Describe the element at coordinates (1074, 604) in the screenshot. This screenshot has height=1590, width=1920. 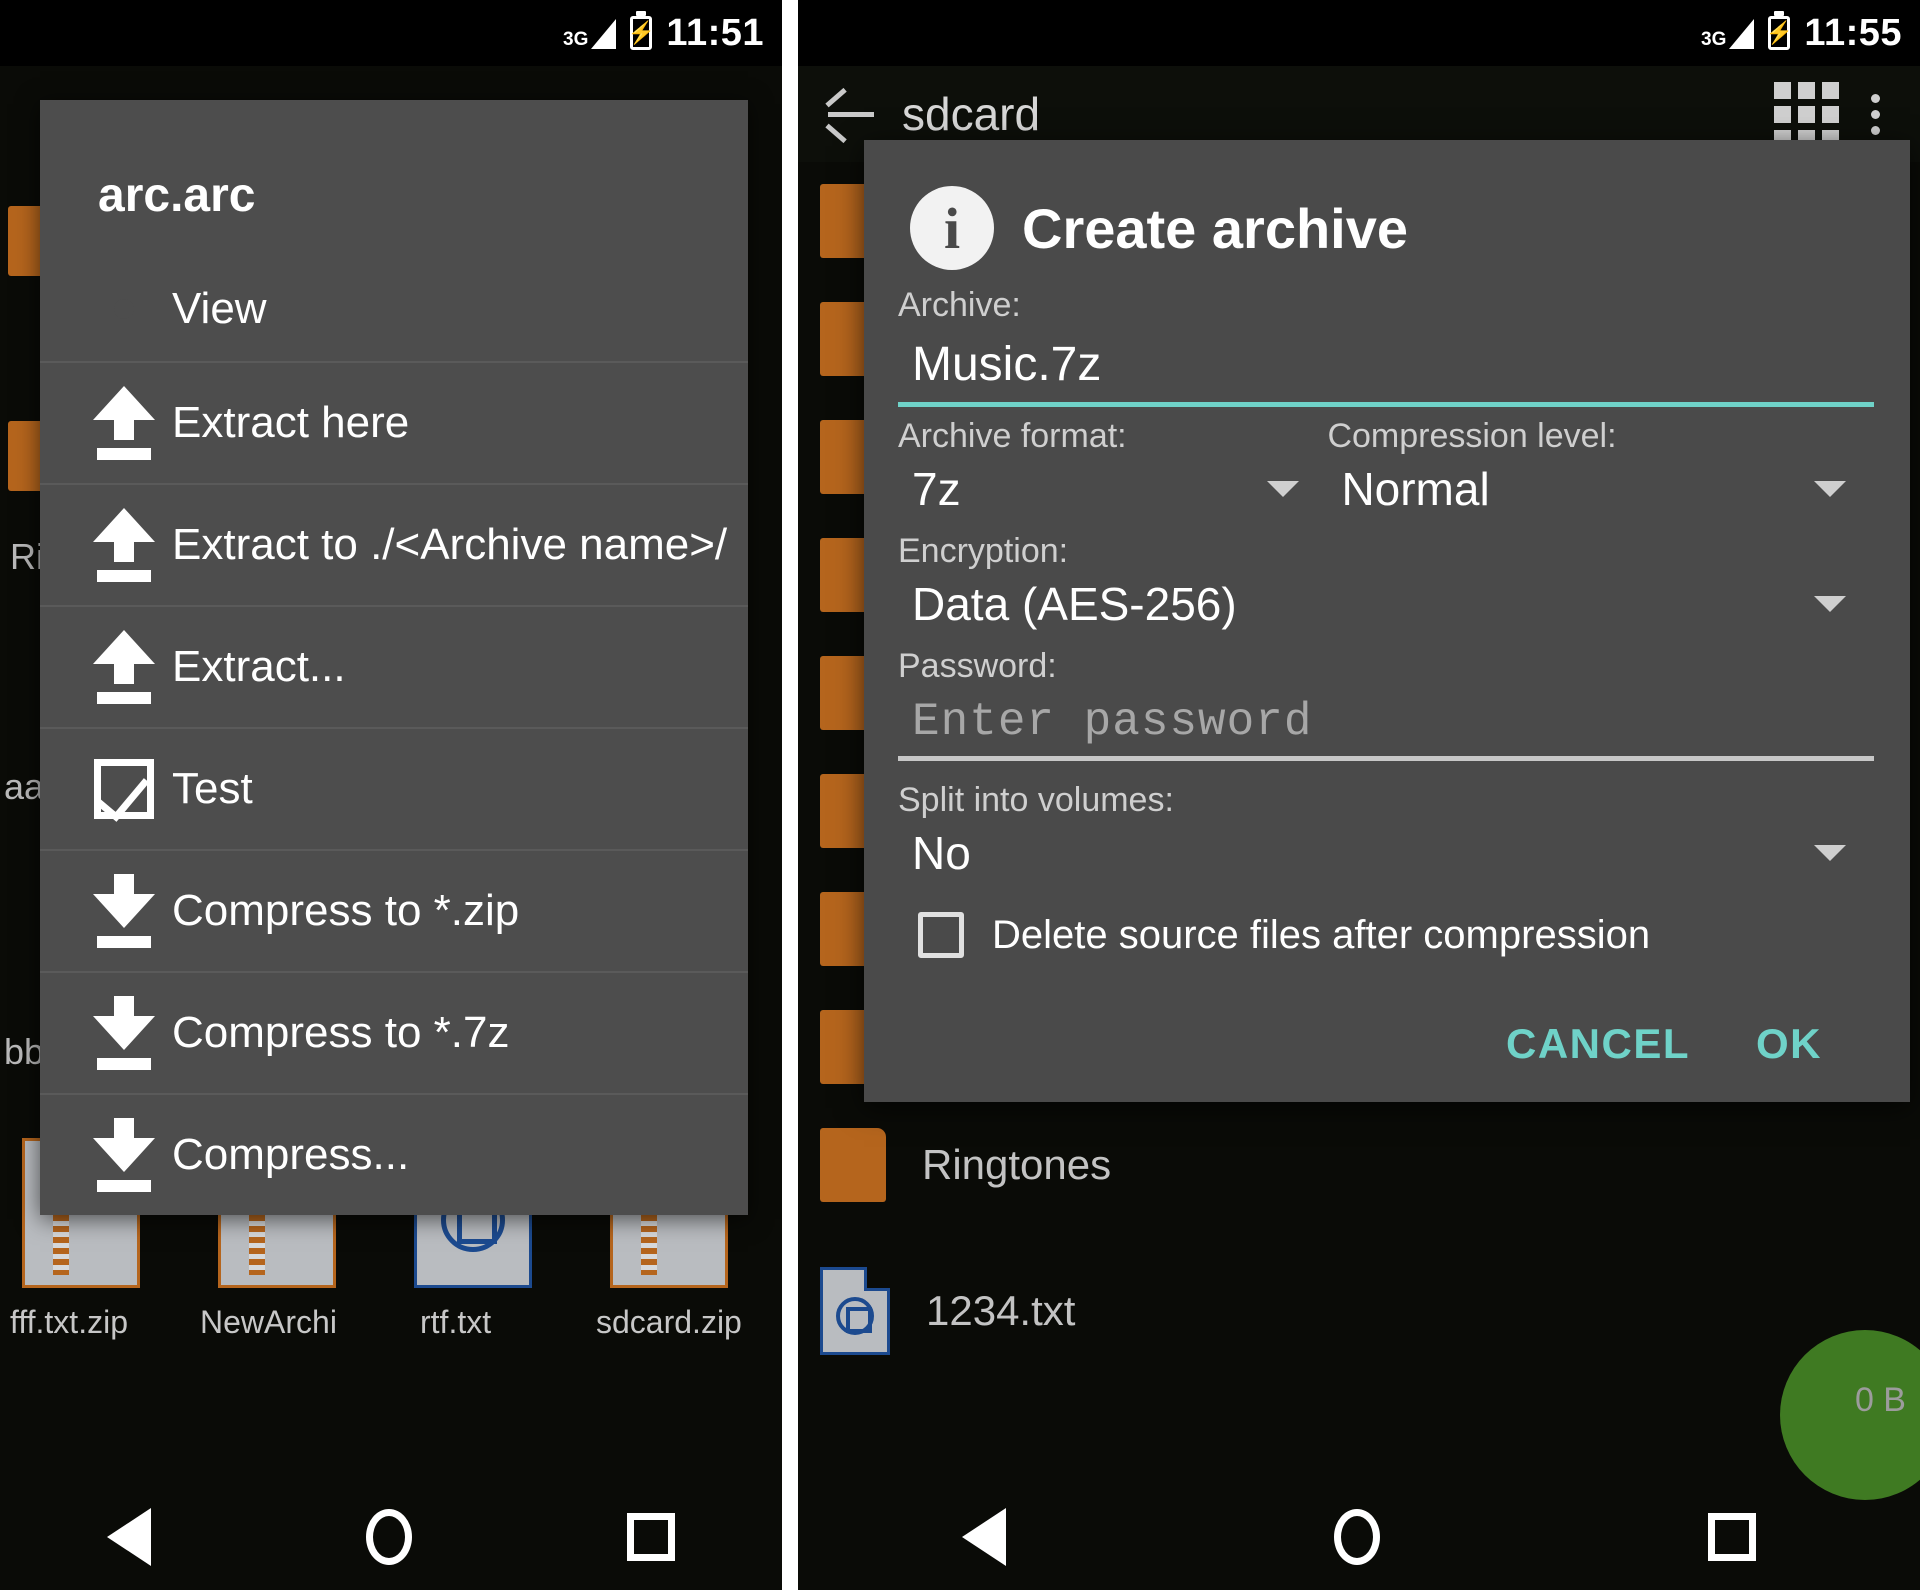
I see `encryption-value: Data (AES-256)` at that location.